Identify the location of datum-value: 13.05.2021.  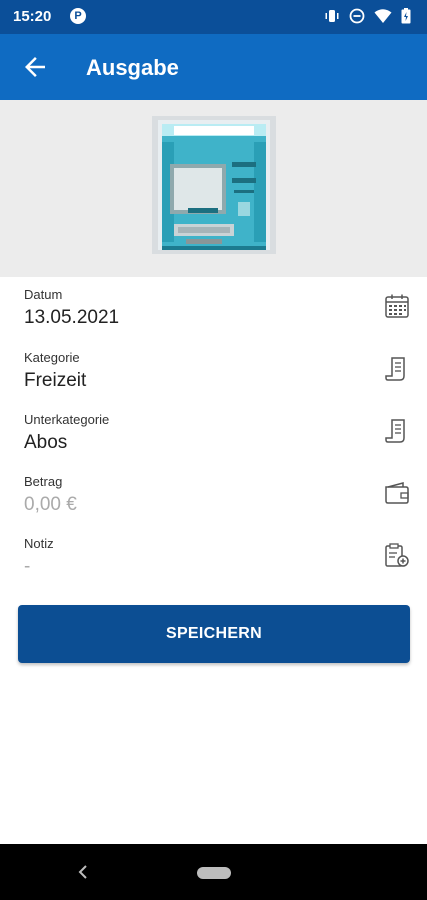
(71, 318).